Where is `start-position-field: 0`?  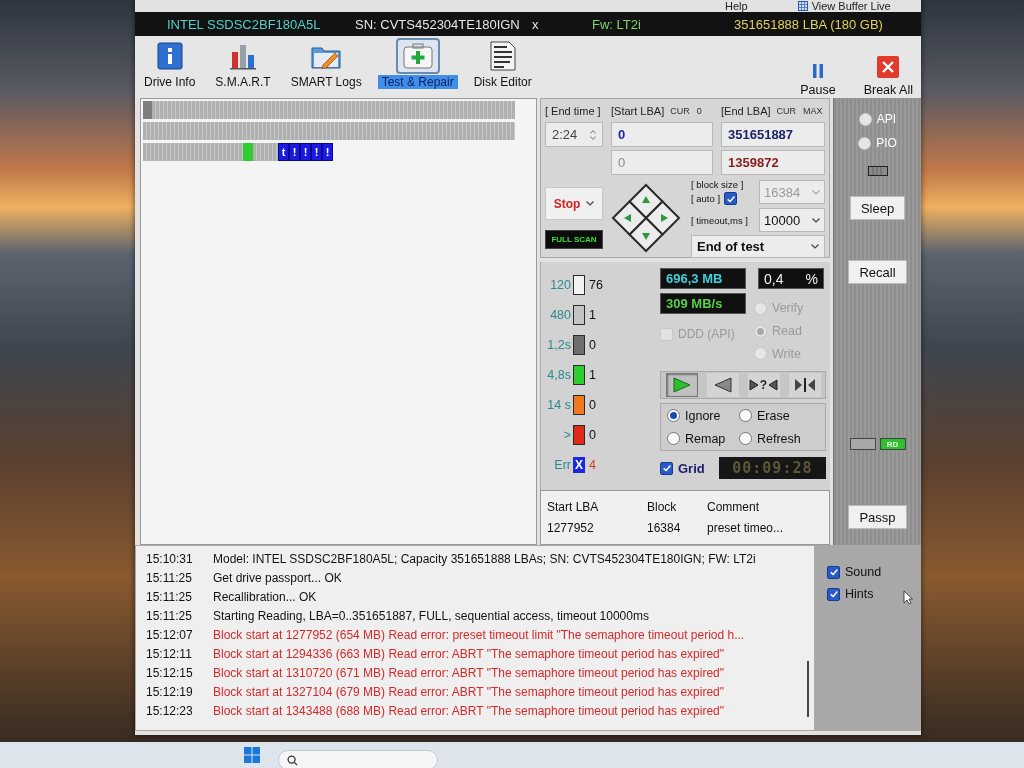
start-position-field: 0 is located at coordinates (662, 162).